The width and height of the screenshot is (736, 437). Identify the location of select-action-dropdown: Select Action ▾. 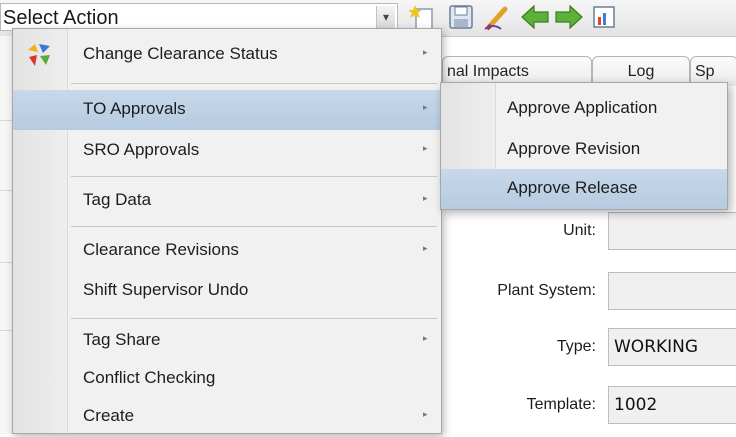
(199, 17).